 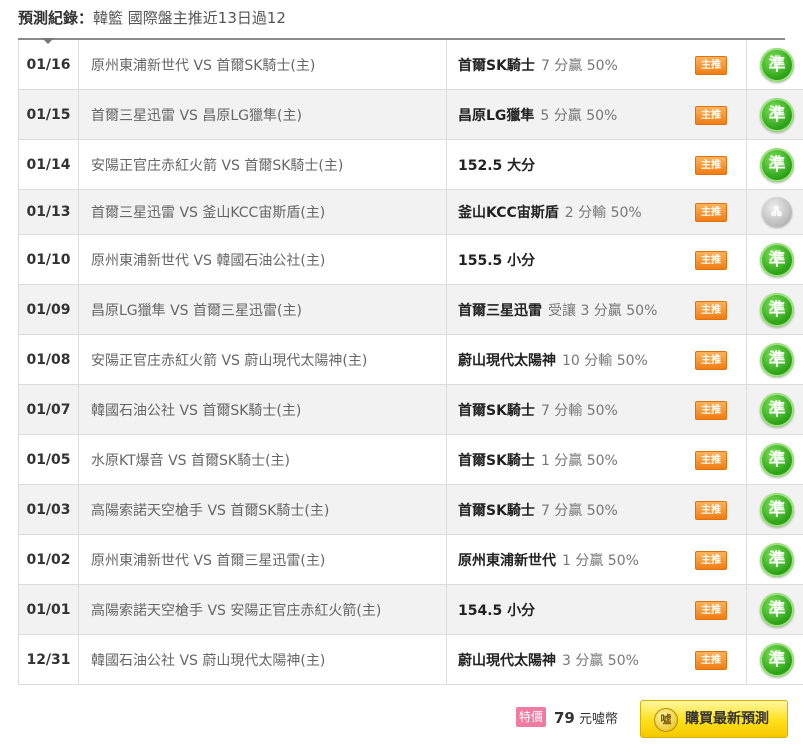 I want to click on record-match: 韓國石油公社 VS 蔚山現代太陽神(主), so click(x=262, y=659).